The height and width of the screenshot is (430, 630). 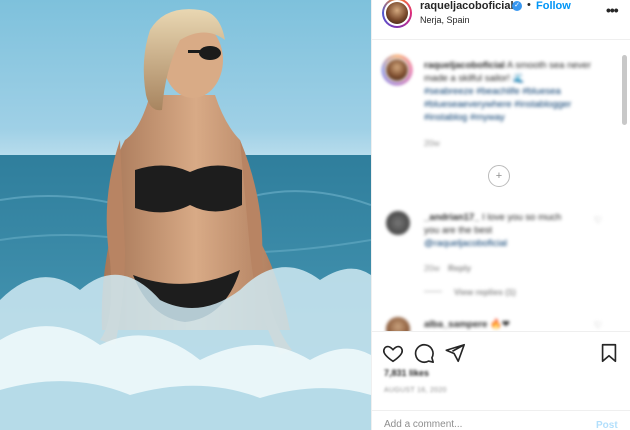 What do you see at coordinates (553, 6) in the screenshot?
I see `follow-button: Follow` at bounding box center [553, 6].